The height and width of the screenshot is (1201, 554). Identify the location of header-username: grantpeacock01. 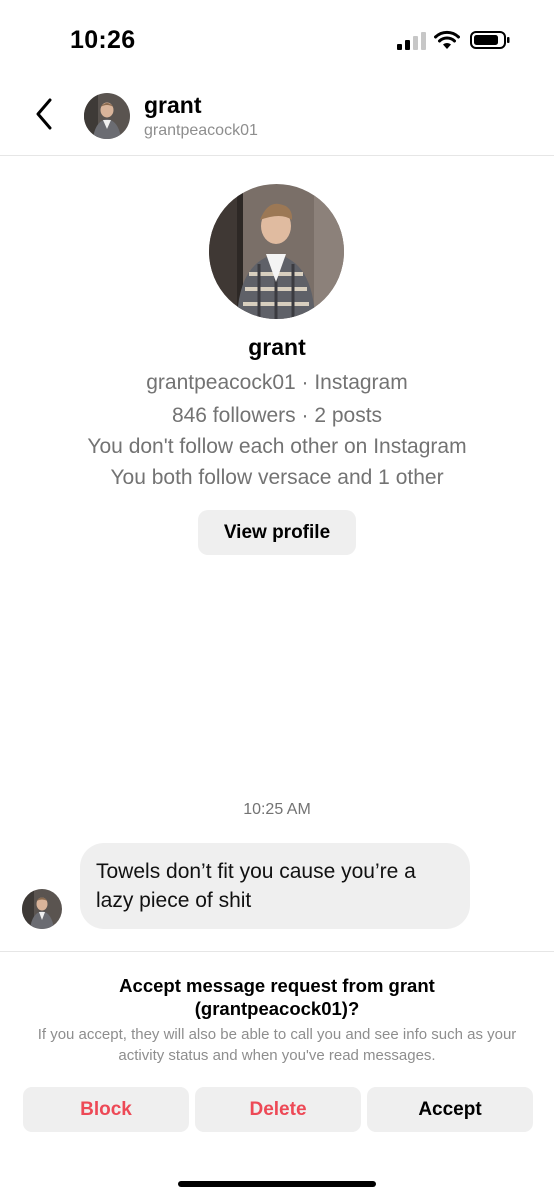
(201, 130).